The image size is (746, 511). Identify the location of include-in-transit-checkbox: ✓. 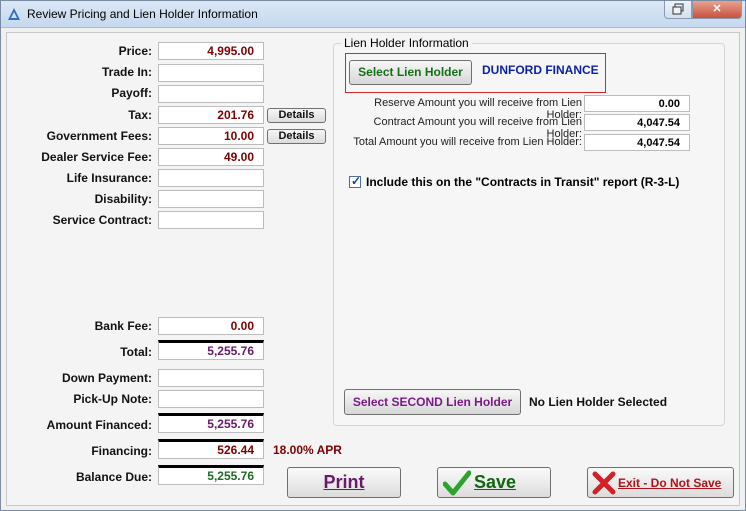
(355, 181).